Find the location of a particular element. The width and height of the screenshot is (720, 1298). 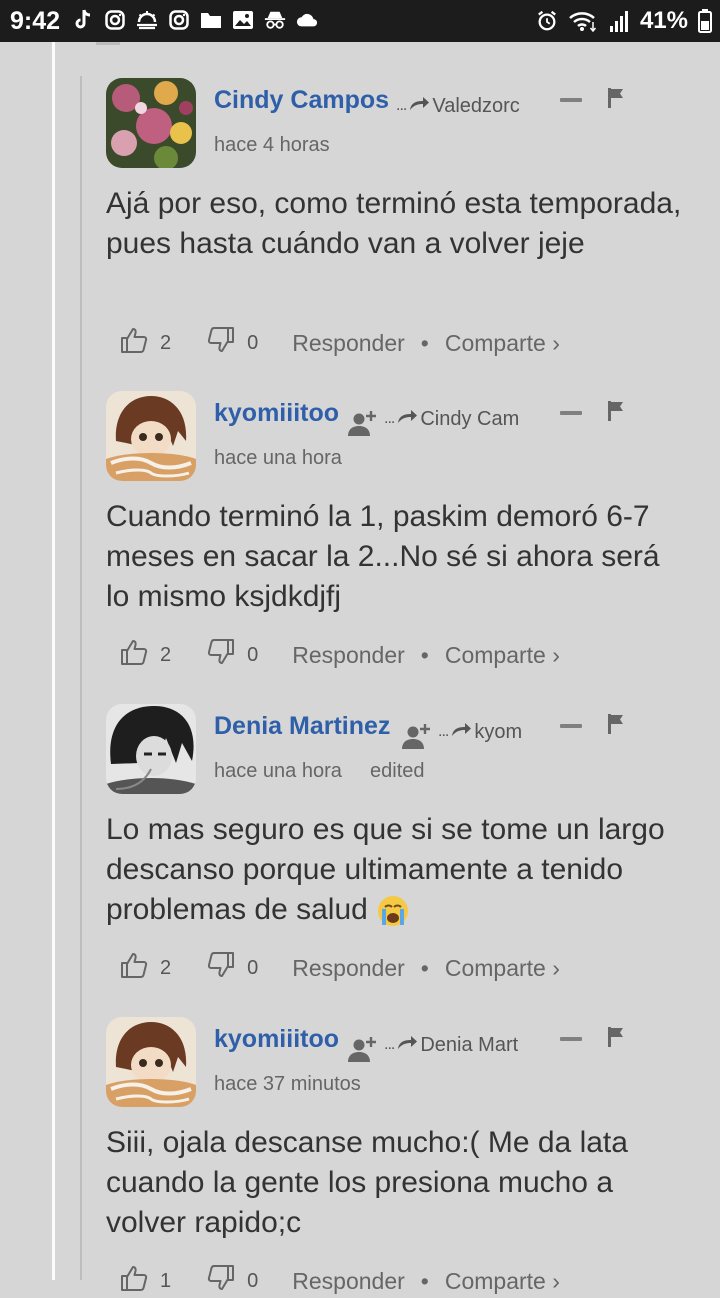

crying-face-icon is located at coordinates (393, 911).